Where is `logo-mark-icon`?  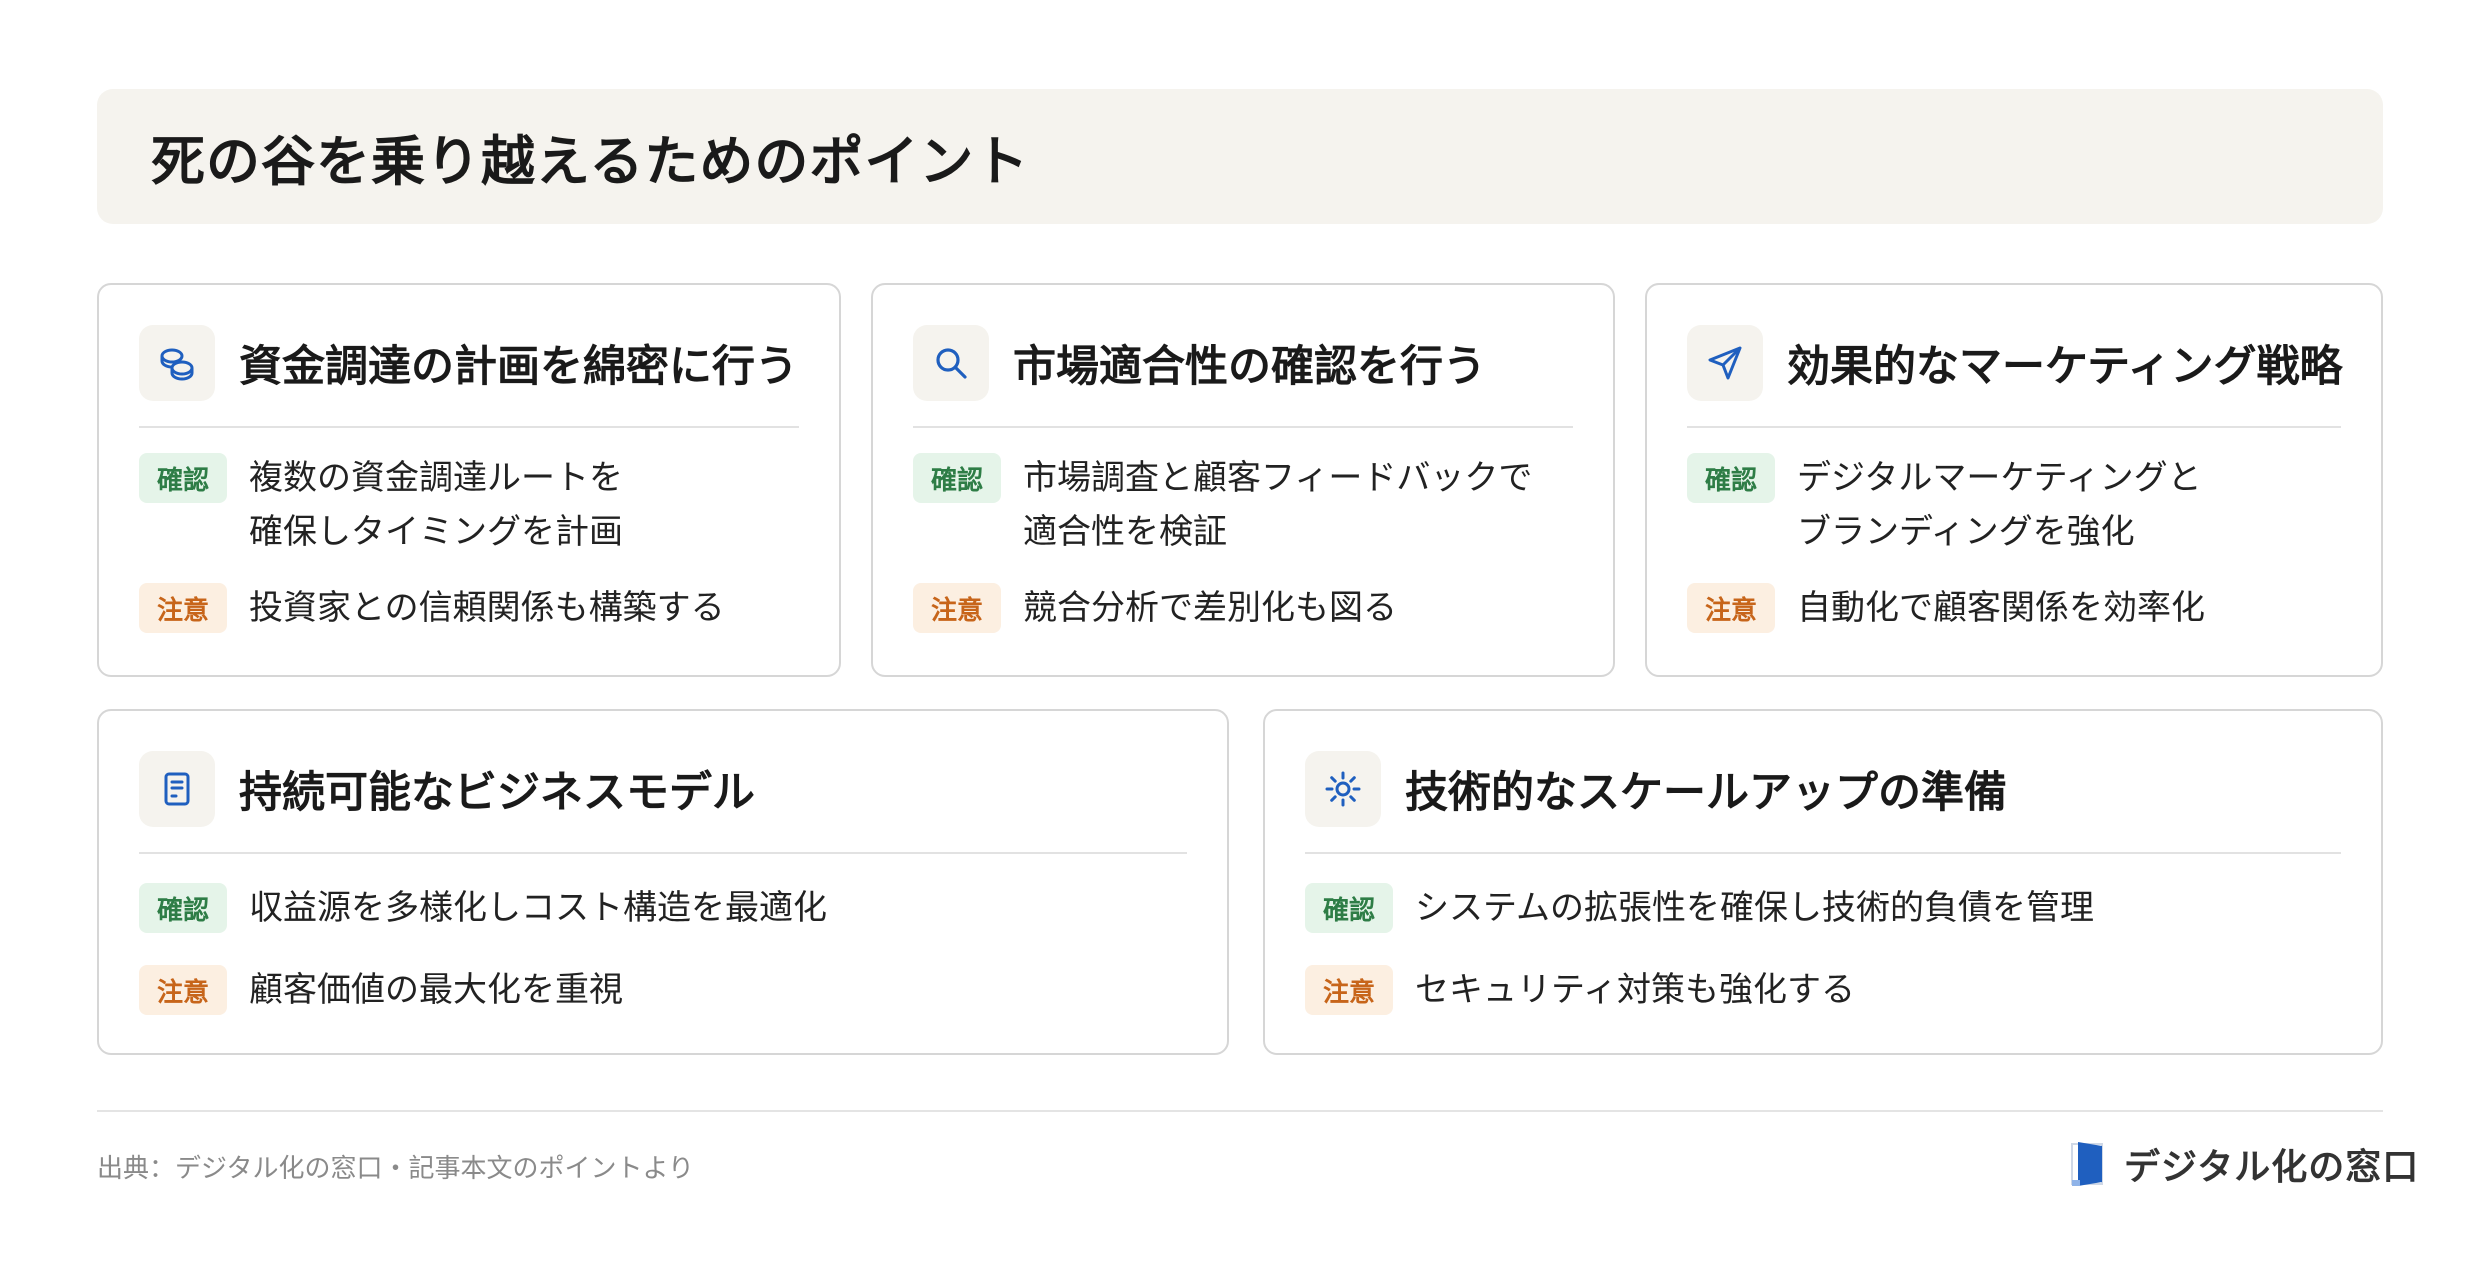
logo-mark-icon is located at coordinates (2087, 1164).